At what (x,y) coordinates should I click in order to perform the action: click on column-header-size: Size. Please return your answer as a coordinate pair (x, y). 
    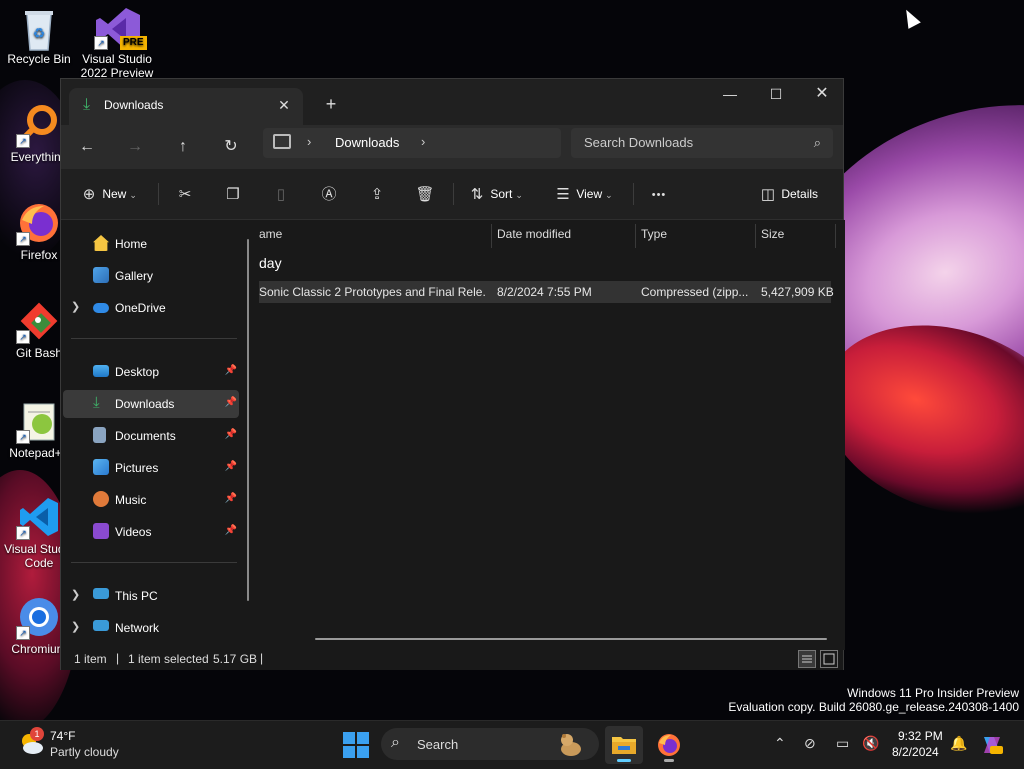
    Looking at the image, I should click on (772, 234).